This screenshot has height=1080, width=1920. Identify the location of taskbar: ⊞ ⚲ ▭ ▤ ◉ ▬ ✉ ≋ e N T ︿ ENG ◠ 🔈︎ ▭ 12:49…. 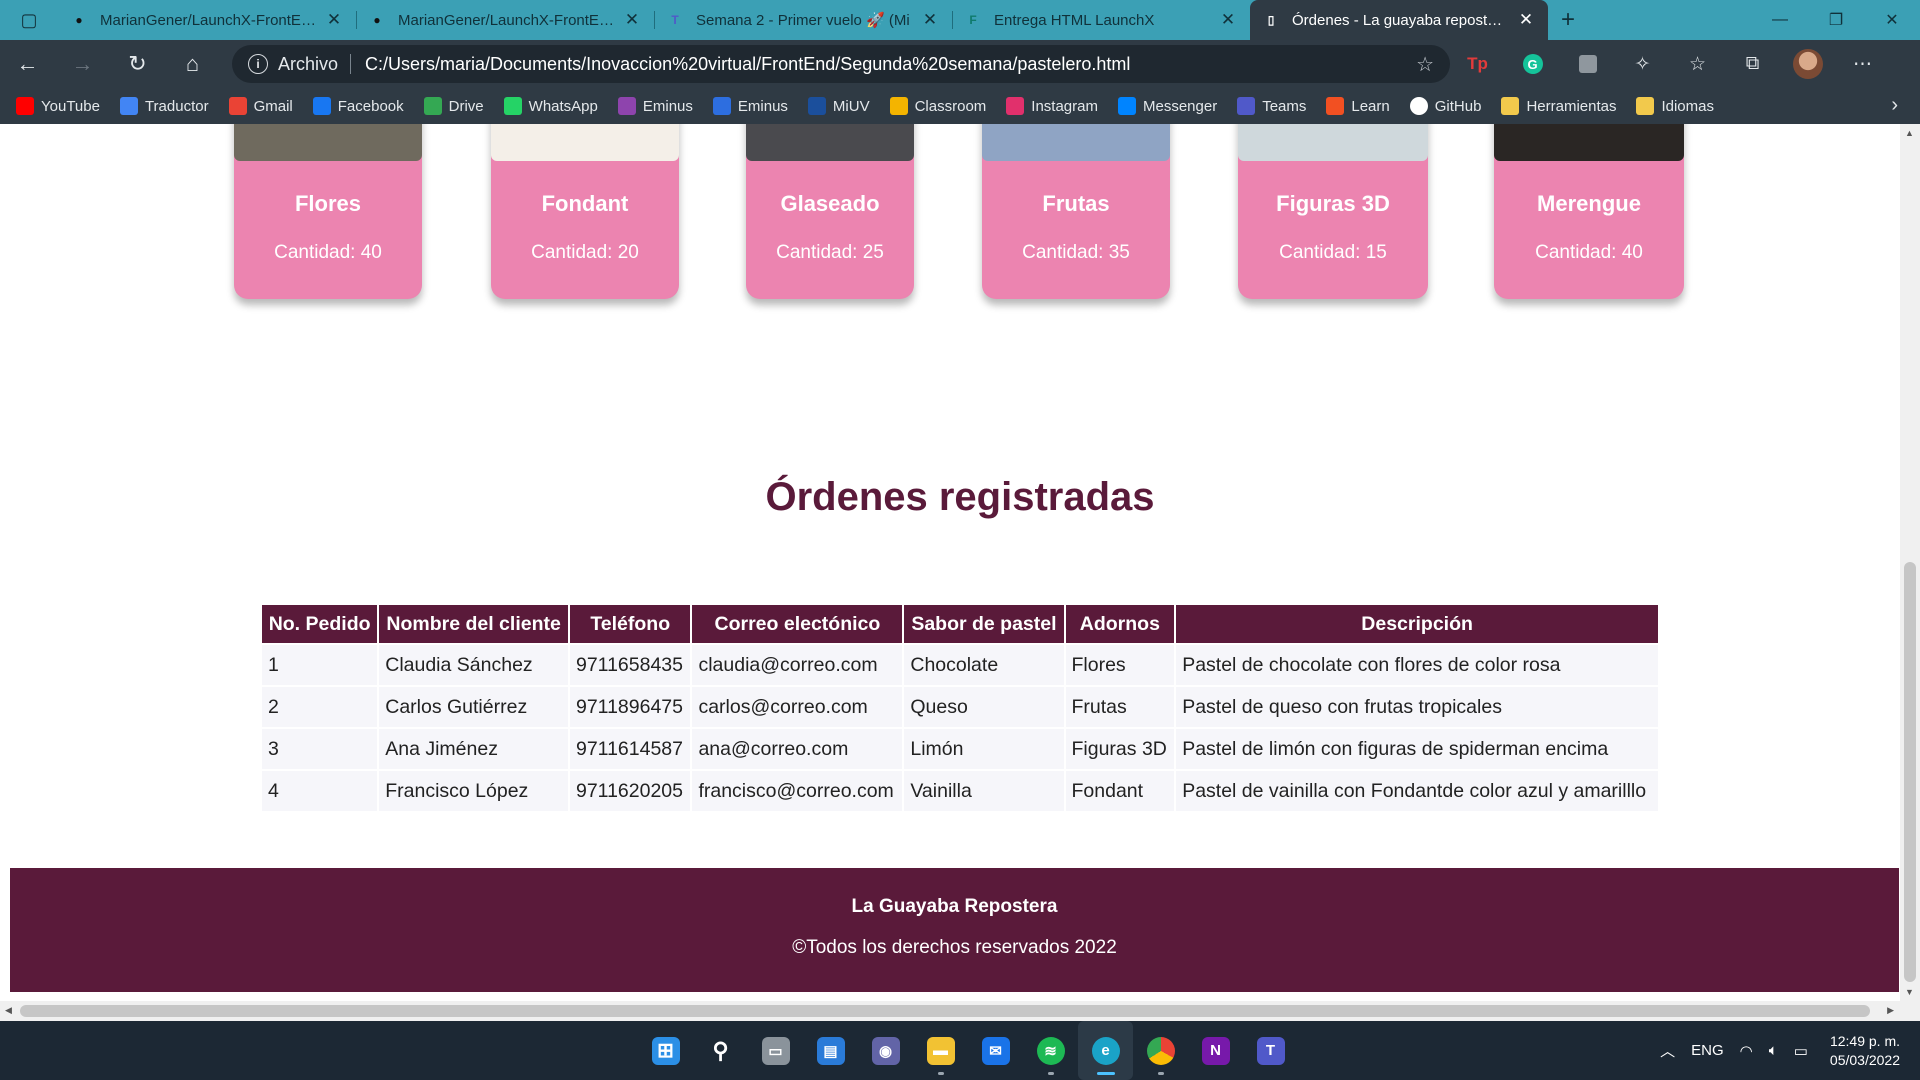
(960, 1050).